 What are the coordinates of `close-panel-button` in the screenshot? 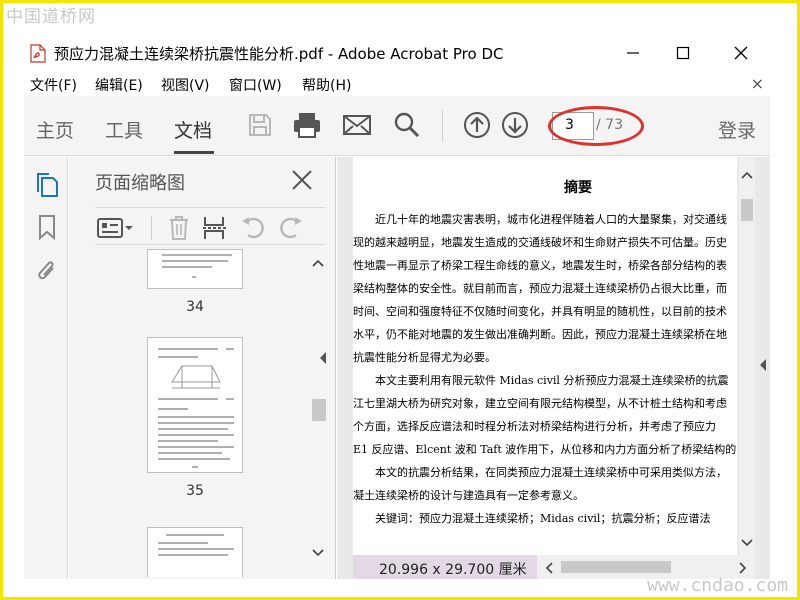 It's located at (302, 182).